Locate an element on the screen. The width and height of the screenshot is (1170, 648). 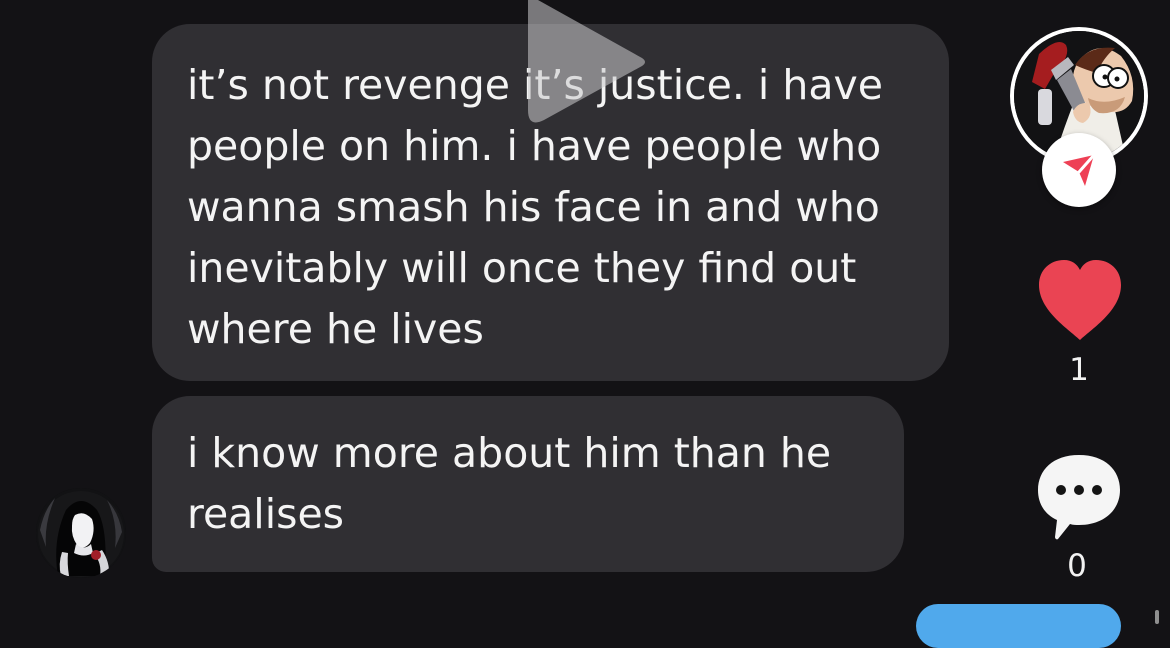
blue-action-button is located at coordinates (1018, 626).